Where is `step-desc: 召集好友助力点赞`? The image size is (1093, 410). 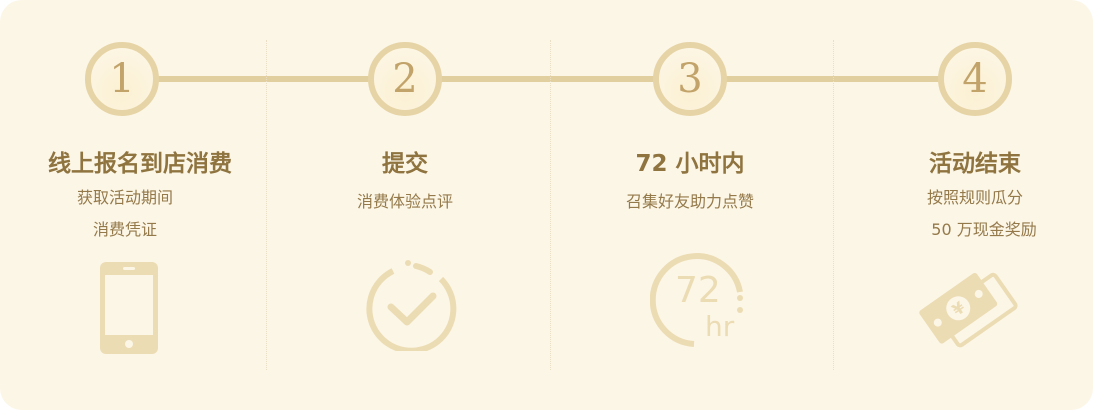
step-desc: 召集好友助力点赞 is located at coordinates (689, 201).